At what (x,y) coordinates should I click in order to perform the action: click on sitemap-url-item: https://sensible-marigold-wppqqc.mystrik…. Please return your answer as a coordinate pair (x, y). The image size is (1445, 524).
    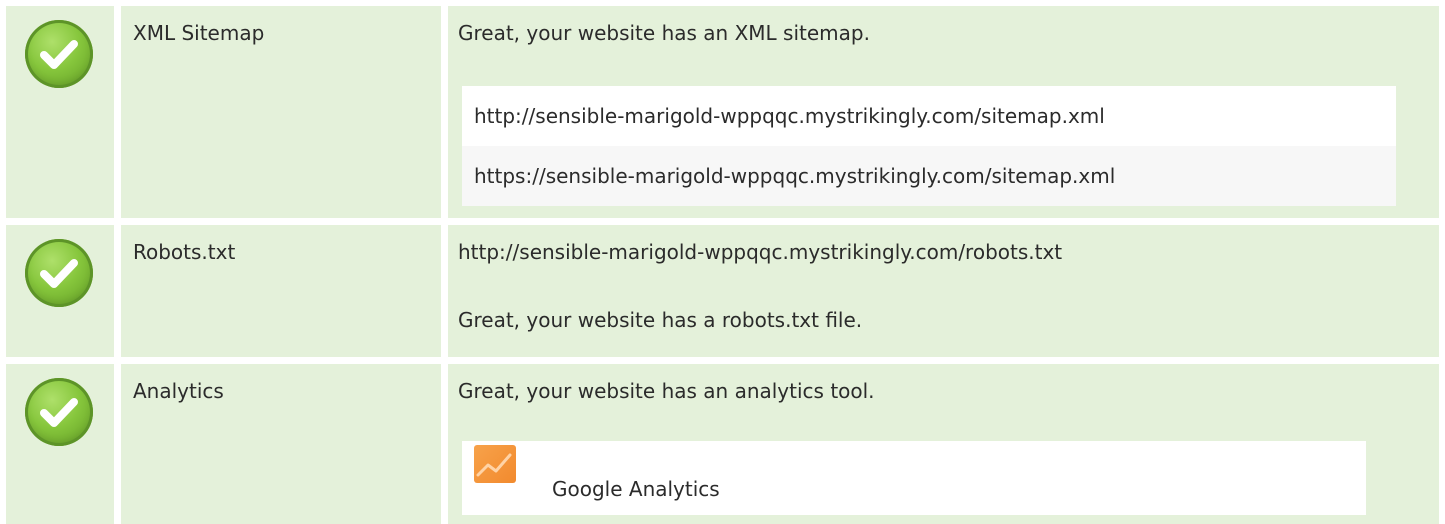
    Looking at the image, I should click on (929, 176).